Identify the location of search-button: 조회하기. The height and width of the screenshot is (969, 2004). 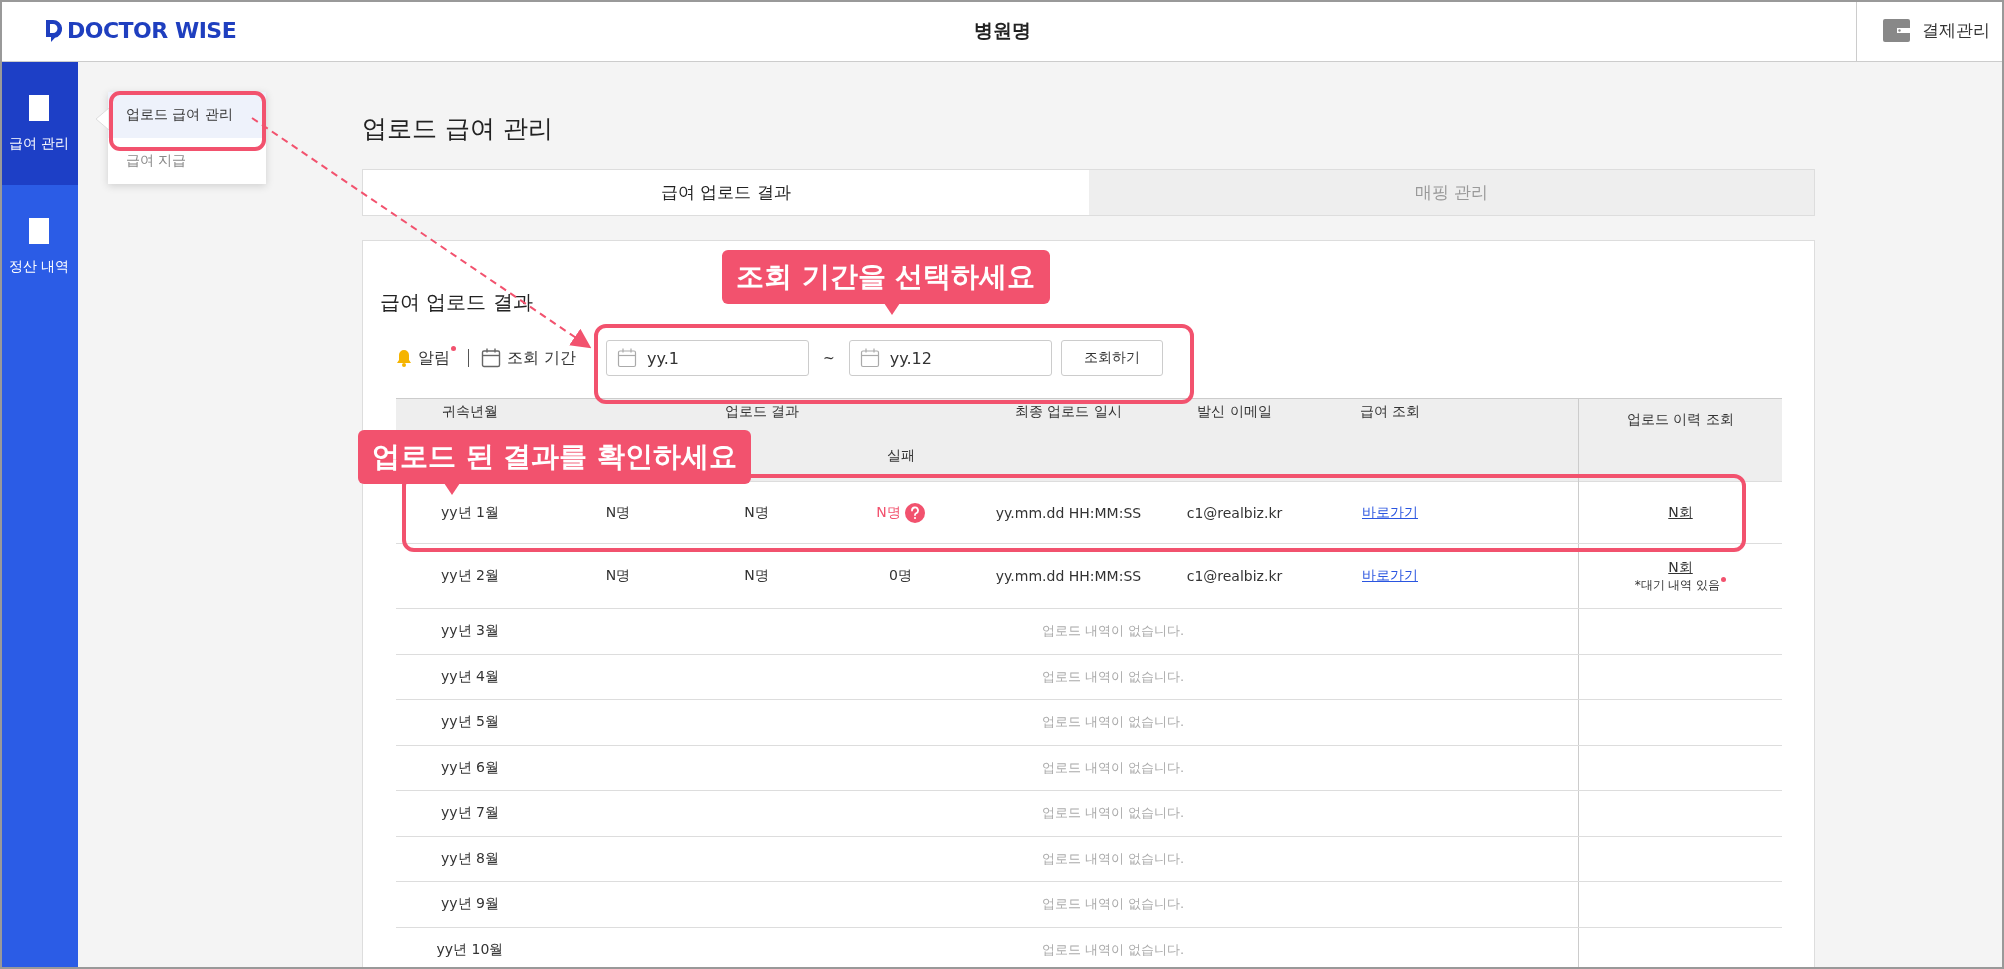
(1111, 358).